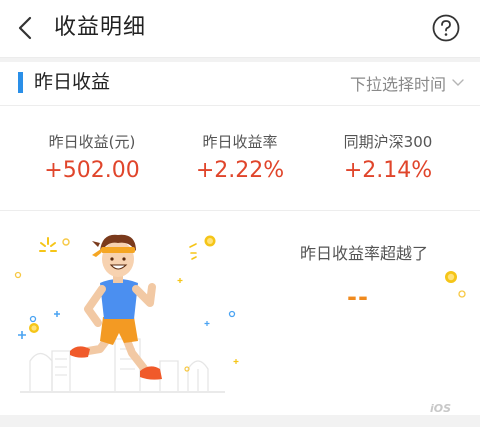 This screenshot has height=427, width=480. What do you see at coordinates (72, 82) in the screenshot?
I see `section-title: 昨日收益` at bounding box center [72, 82].